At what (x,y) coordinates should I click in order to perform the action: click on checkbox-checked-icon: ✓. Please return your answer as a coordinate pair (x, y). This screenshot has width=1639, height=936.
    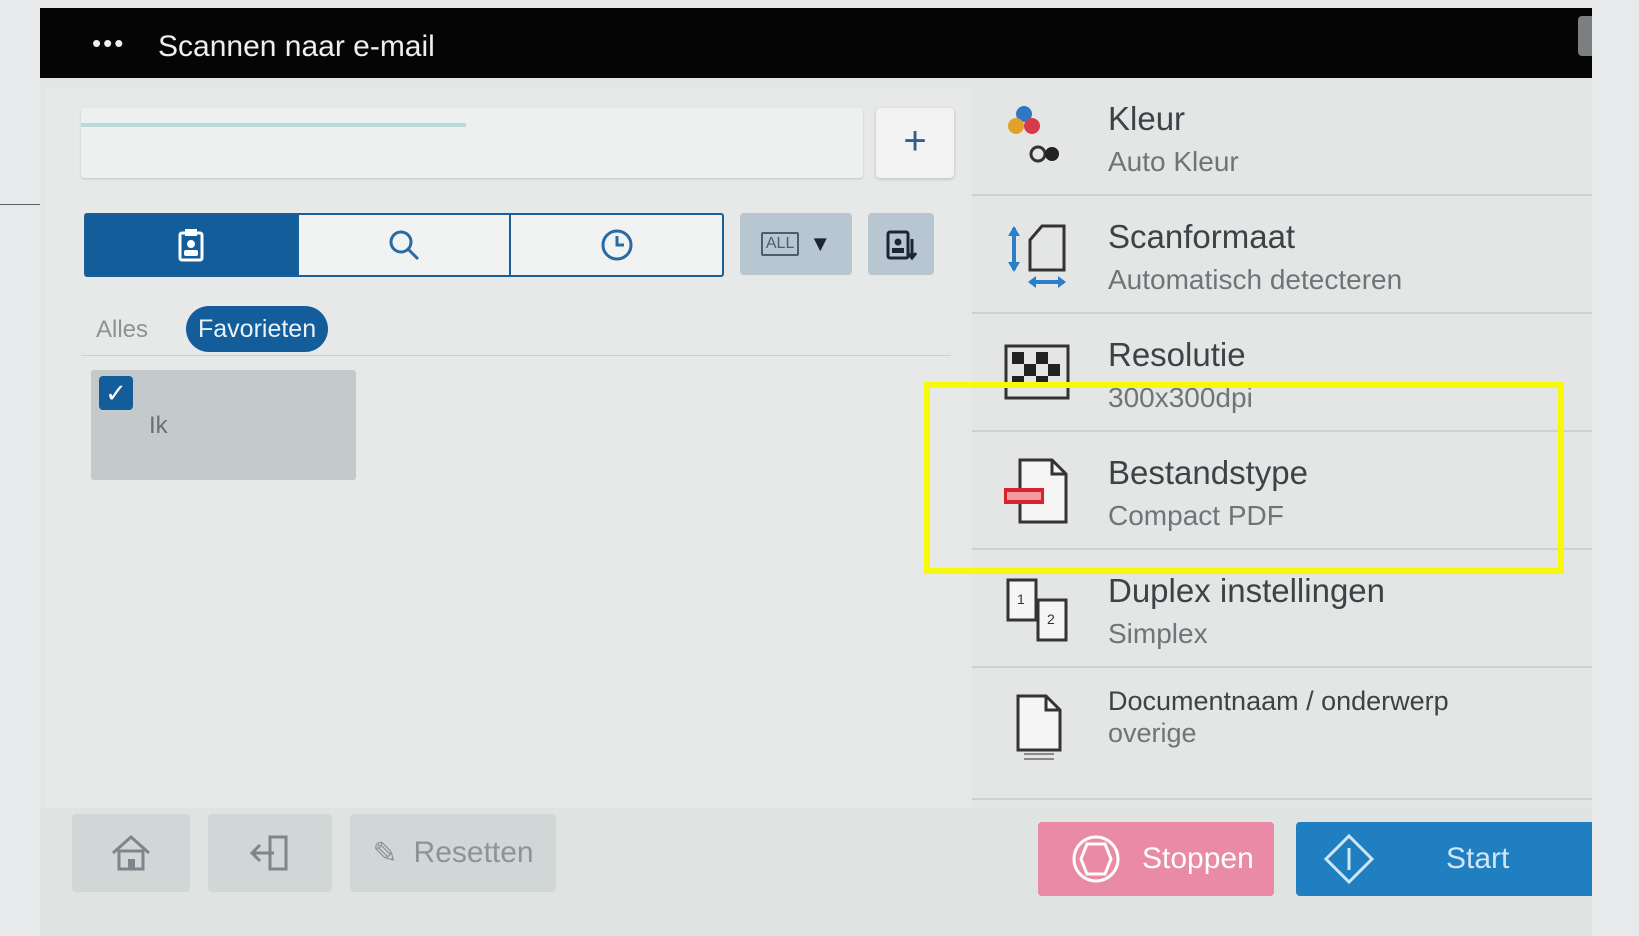
    Looking at the image, I should click on (116, 393).